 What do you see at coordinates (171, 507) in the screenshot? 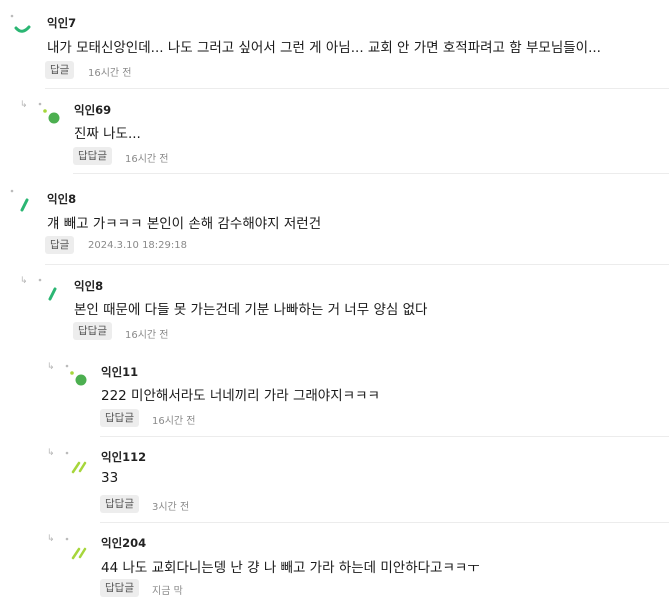
I see `comment-timestamp: 3시간 전` at bounding box center [171, 507].